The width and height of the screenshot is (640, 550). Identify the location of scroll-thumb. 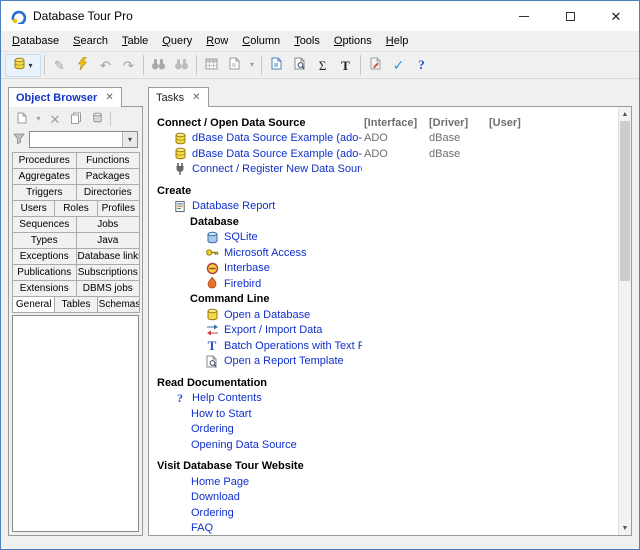
(625, 201).